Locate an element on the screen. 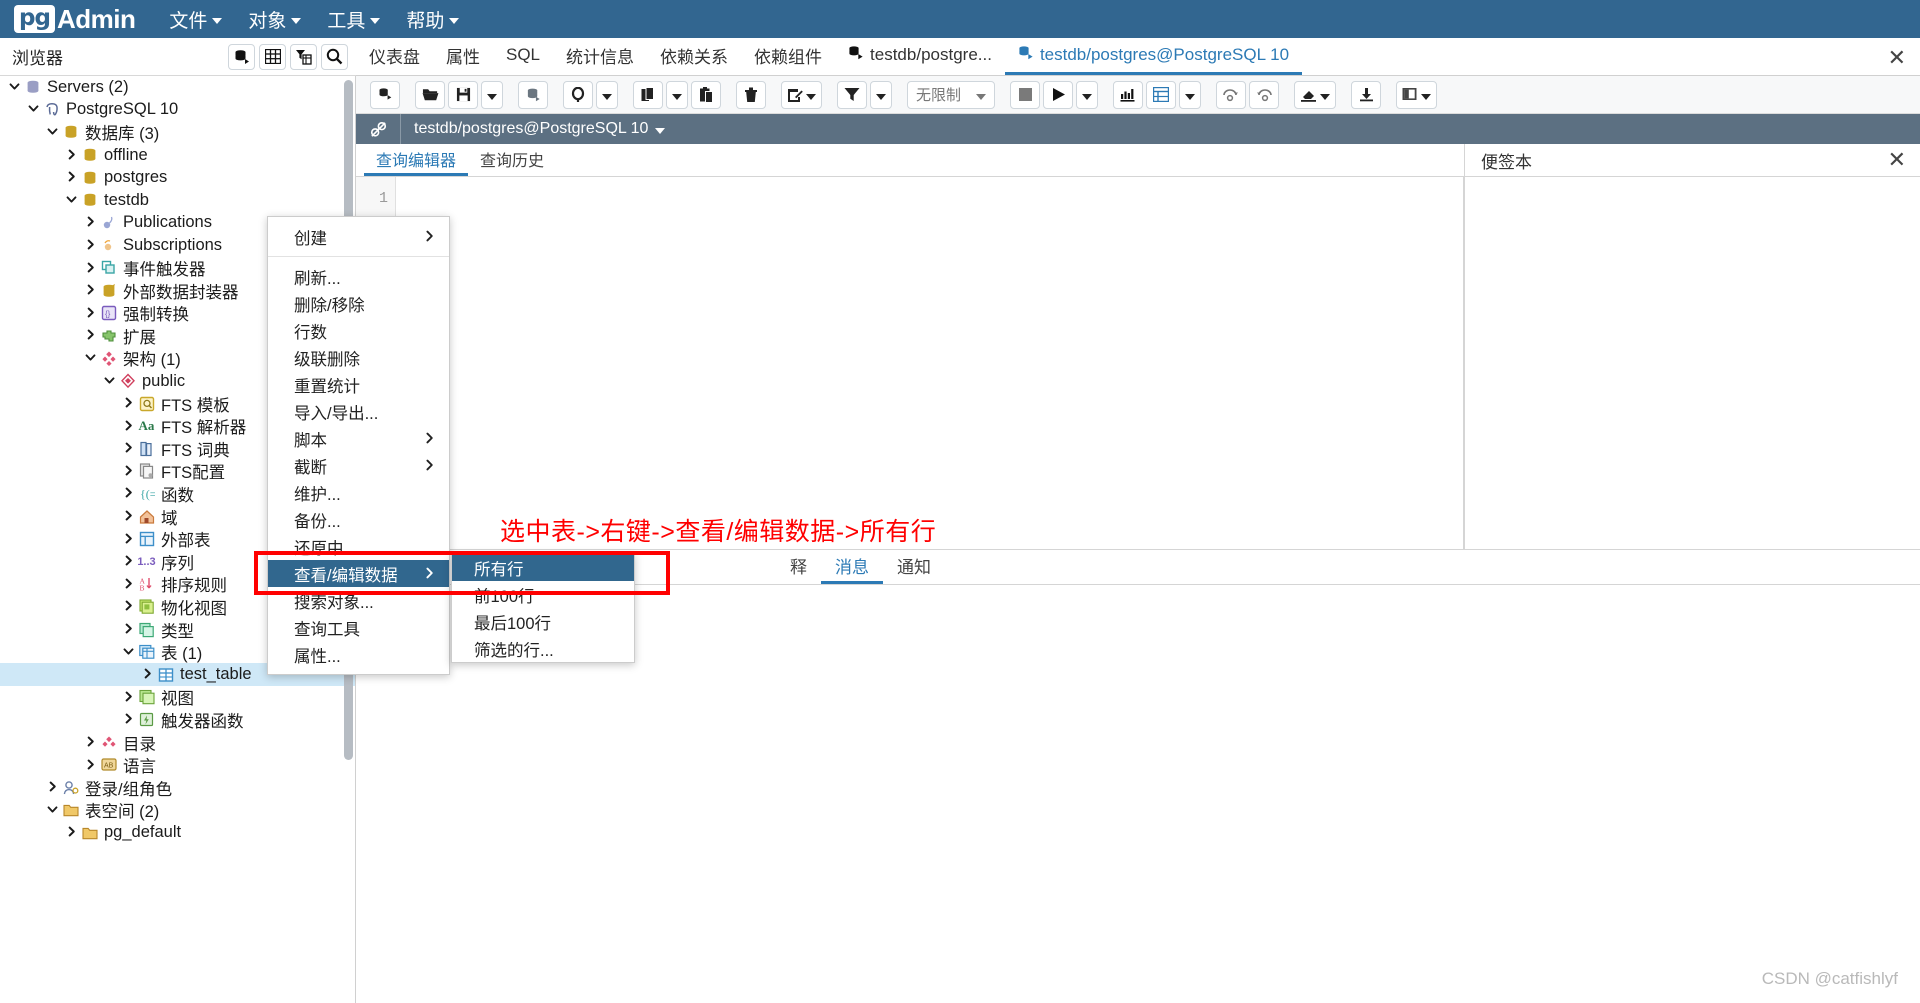  edit-button is located at coordinates (801, 94).